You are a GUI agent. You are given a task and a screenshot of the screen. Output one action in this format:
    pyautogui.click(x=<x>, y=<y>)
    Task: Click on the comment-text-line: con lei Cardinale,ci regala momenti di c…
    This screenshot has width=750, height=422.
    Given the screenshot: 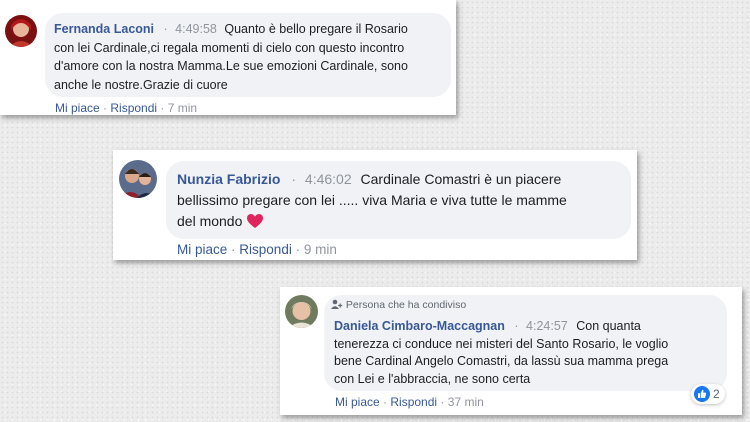 What is the action you would take?
    pyautogui.click(x=229, y=47)
    